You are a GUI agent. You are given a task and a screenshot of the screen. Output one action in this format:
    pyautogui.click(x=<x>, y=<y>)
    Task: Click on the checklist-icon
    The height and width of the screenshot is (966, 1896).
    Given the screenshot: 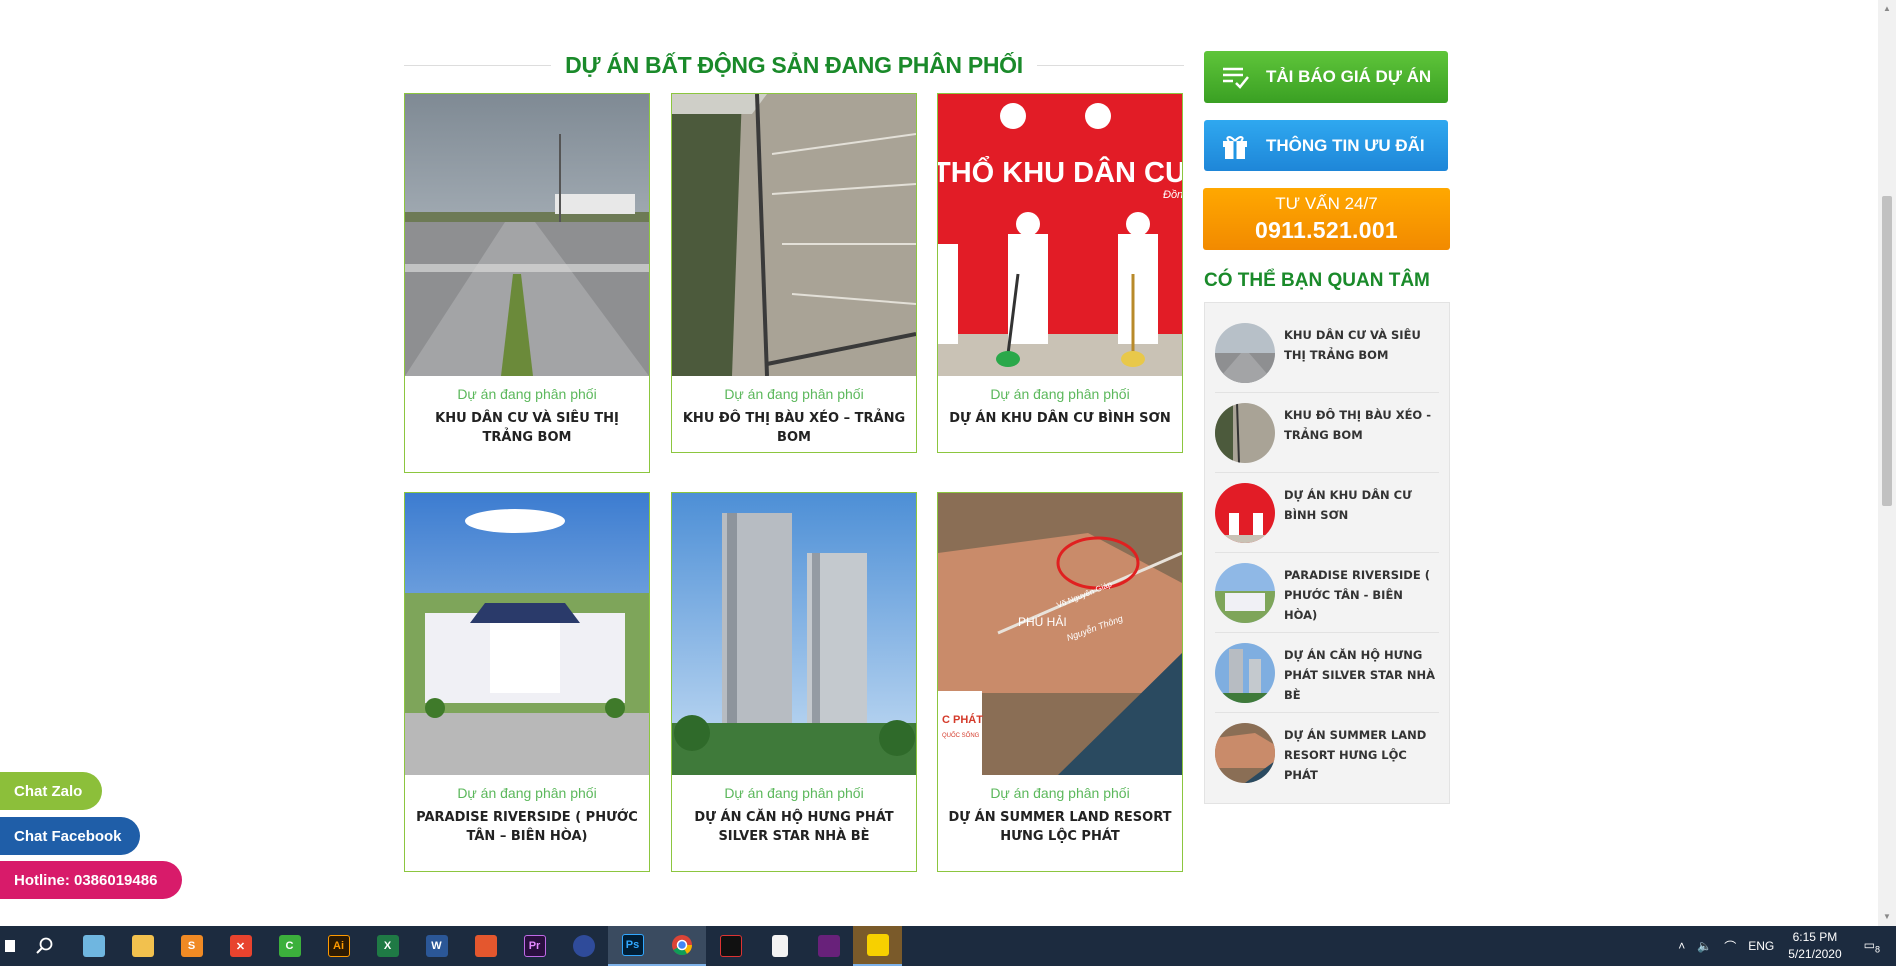 What is the action you would take?
    pyautogui.click(x=1235, y=77)
    